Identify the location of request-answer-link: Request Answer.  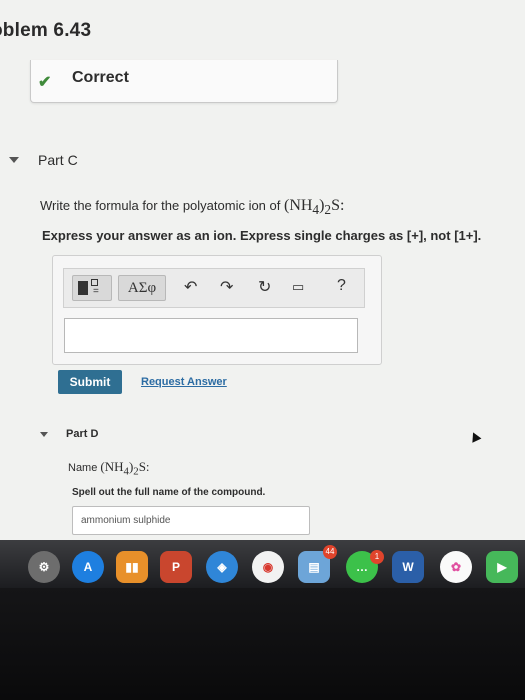
(184, 382).